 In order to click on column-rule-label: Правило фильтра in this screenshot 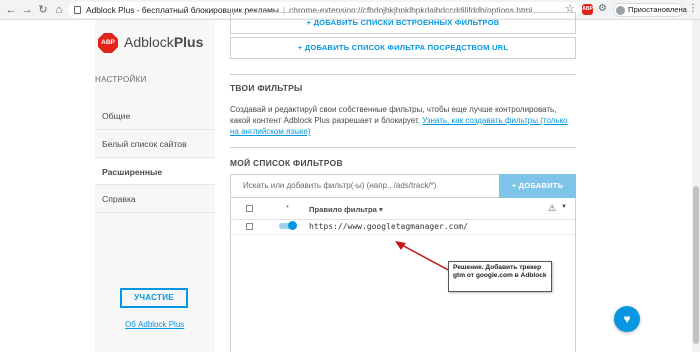, I will do `click(343, 209)`.